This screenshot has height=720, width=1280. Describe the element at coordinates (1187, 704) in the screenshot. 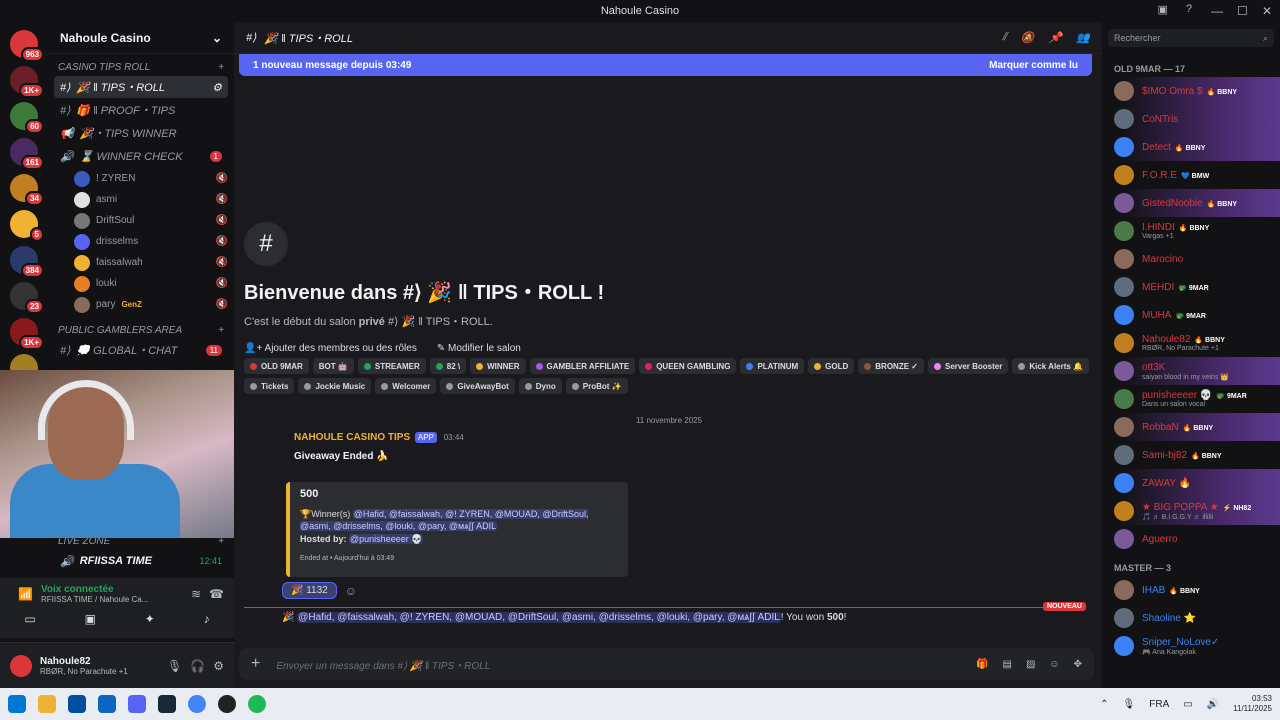

I see `network-icon: ▭` at that location.